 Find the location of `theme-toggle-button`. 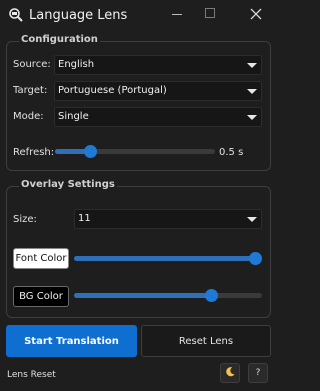

theme-toggle-button is located at coordinates (230, 373).